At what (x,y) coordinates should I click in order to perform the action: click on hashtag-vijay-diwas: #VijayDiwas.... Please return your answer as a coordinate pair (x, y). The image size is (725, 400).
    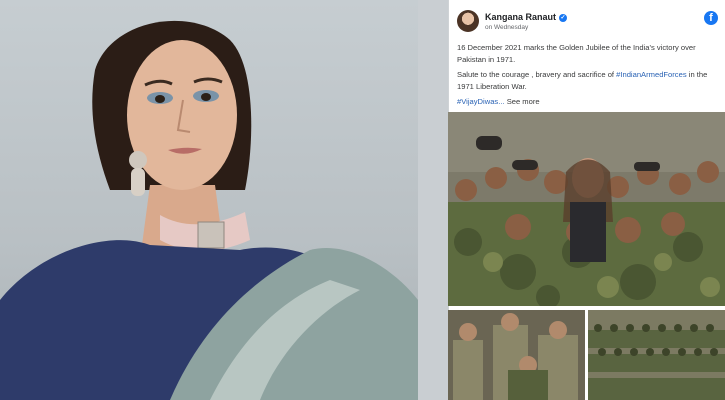
    Looking at the image, I should click on (481, 101).